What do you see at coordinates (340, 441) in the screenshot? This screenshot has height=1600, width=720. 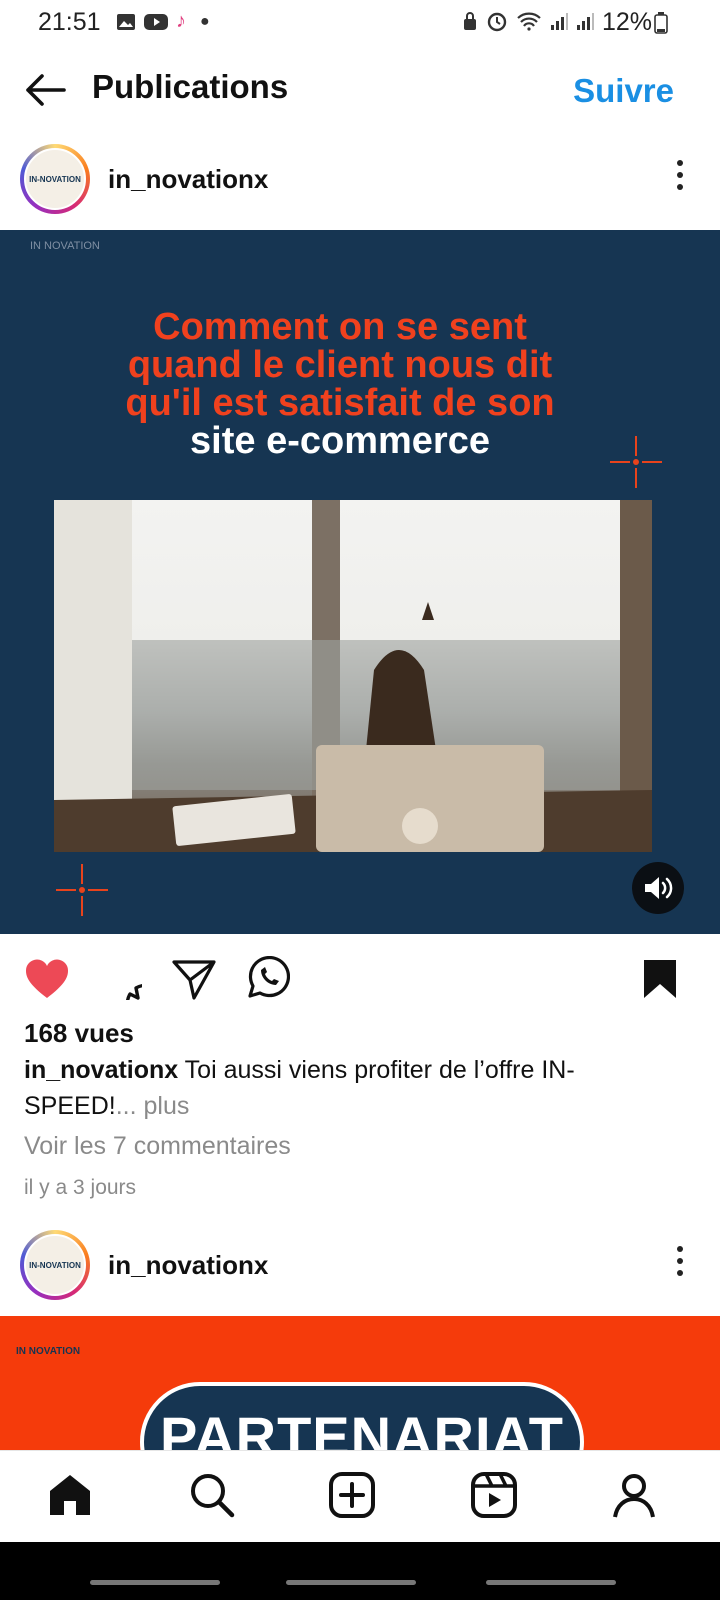 I see `headline-line-4: site e-commerce` at bounding box center [340, 441].